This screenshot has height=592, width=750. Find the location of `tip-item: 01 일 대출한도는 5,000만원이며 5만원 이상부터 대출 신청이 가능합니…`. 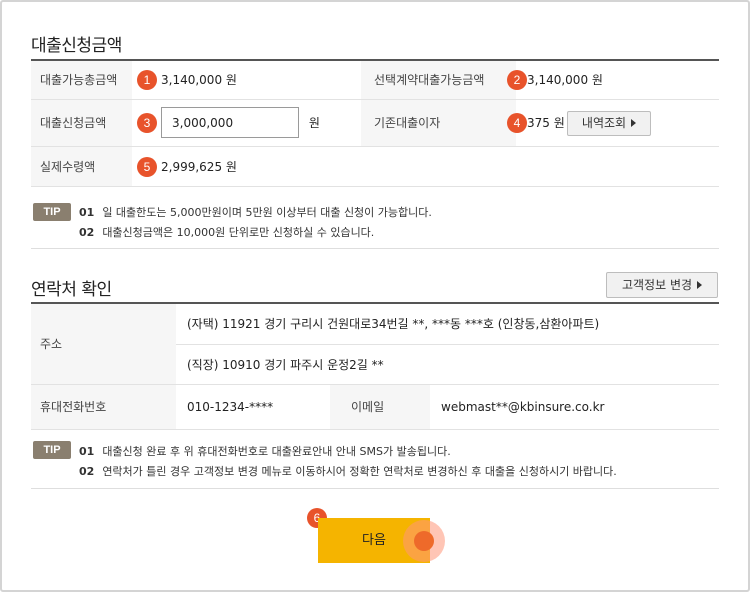

tip-item: 01 일 대출한도는 5,000만원이며 5만원 이상부터 대출 신청이 가능합니… is located at coordinates (255, 212).